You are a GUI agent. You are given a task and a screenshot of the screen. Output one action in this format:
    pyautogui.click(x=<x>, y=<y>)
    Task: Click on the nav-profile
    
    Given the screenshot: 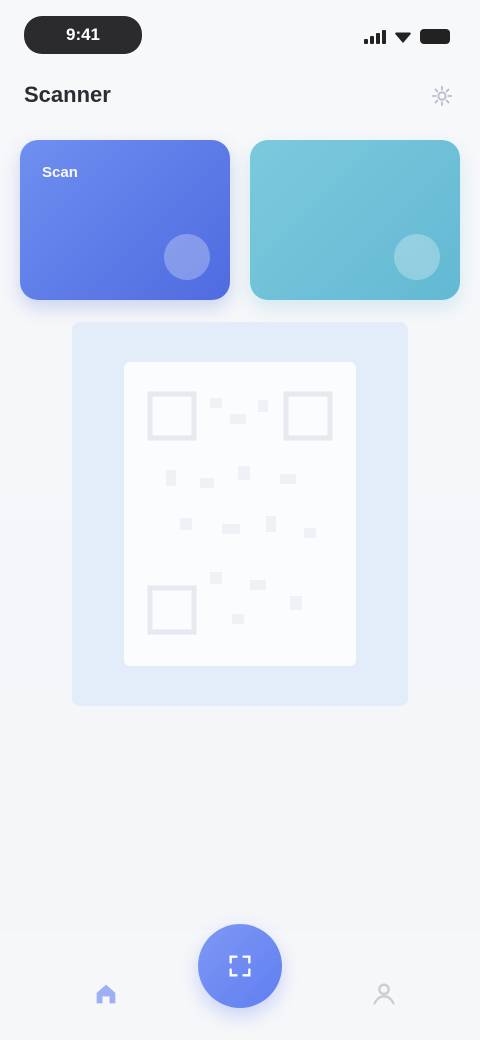 What is the action you would take?
    pyautogui.click(x=384, y=1002)
    